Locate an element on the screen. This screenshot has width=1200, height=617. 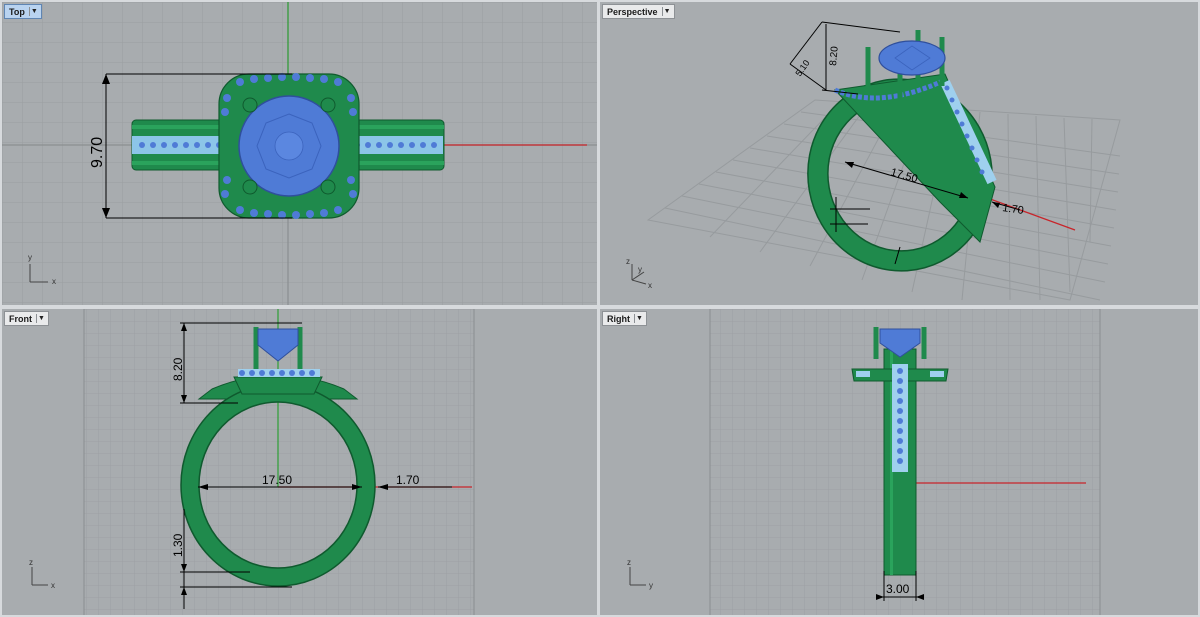
viewport-tab-top: Top ▼ is located at coordinates (23, 11).